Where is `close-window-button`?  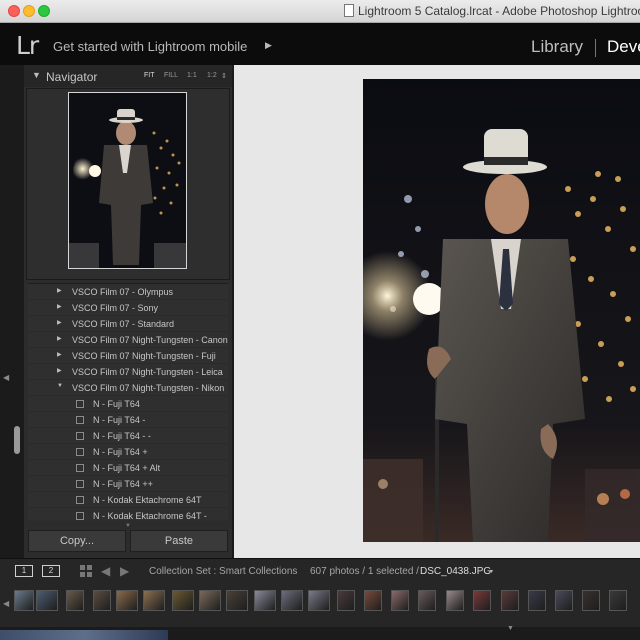
close-window-button is located at coordinates (14, 11).